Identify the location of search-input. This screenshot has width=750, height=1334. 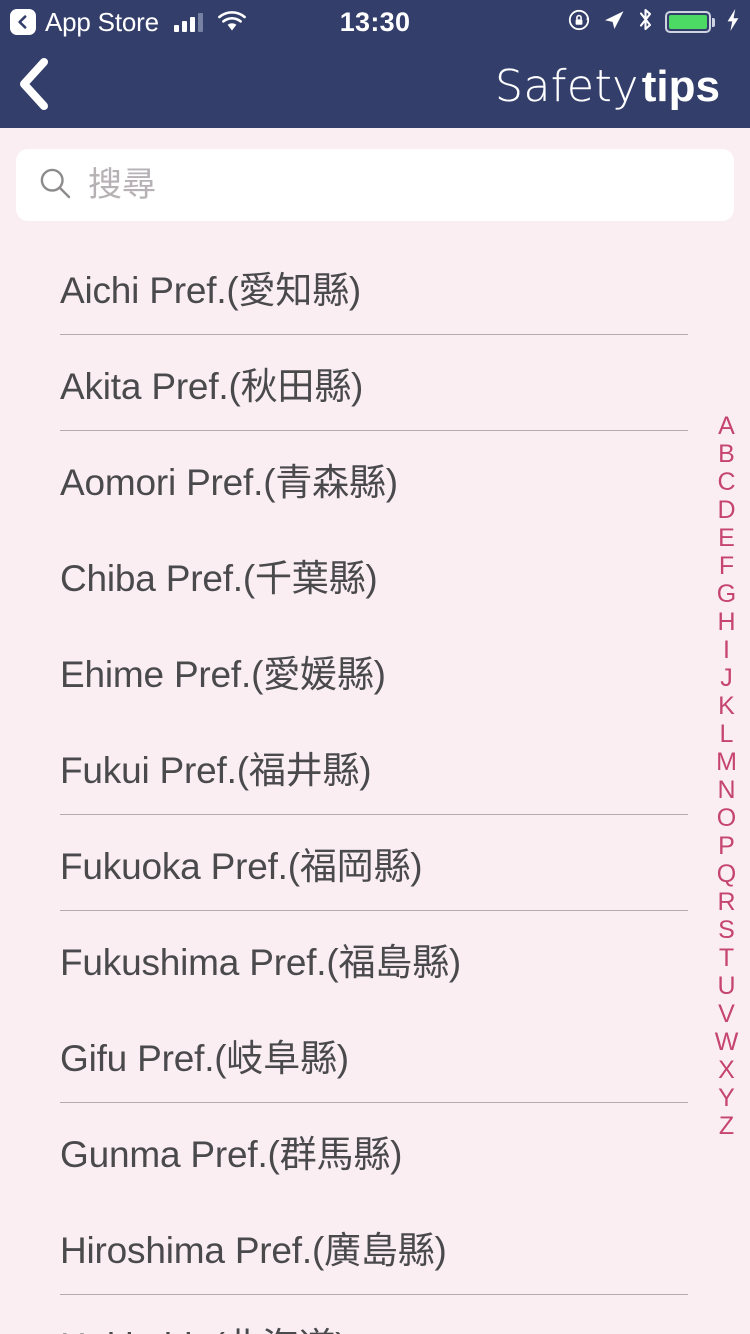
(400, 185).